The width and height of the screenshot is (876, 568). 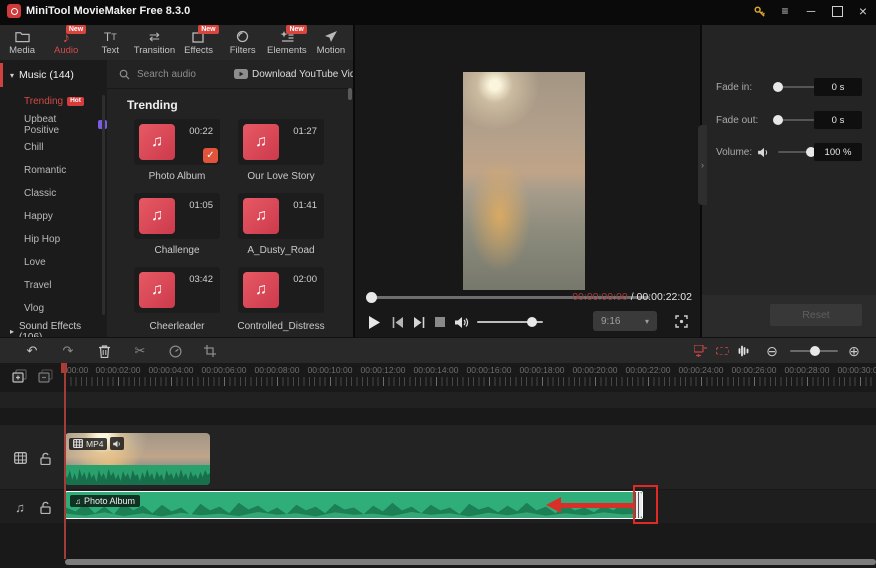 What do you see at coordinates (600, 297) in the screenshot?
I see `time-current: 00:00:00:00` at bounding box center [600, 297].